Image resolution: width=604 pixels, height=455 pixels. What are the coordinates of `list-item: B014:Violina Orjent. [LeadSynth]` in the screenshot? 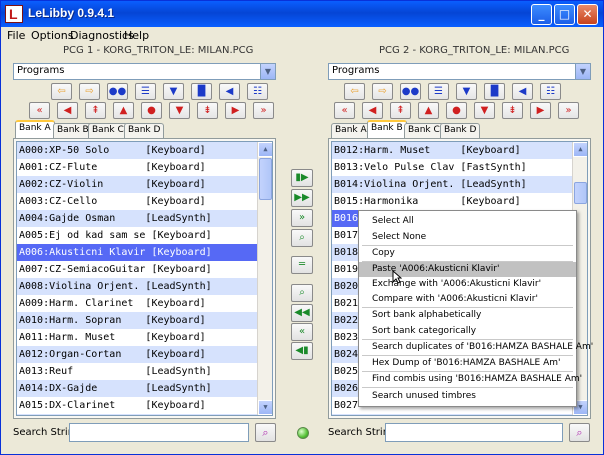 It's located at (459, 184).